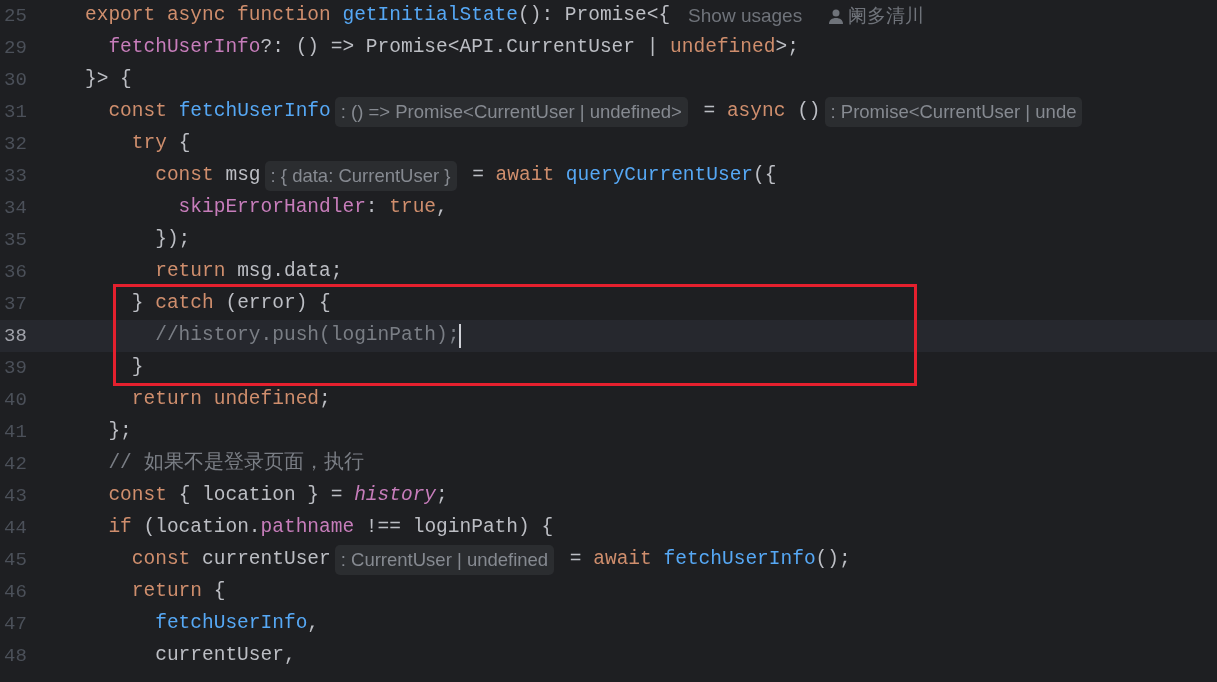 The height and width of the screenshot is (682, 1217). I want to click on code-text: = await fetchUserInfo();, so click(709, 560).